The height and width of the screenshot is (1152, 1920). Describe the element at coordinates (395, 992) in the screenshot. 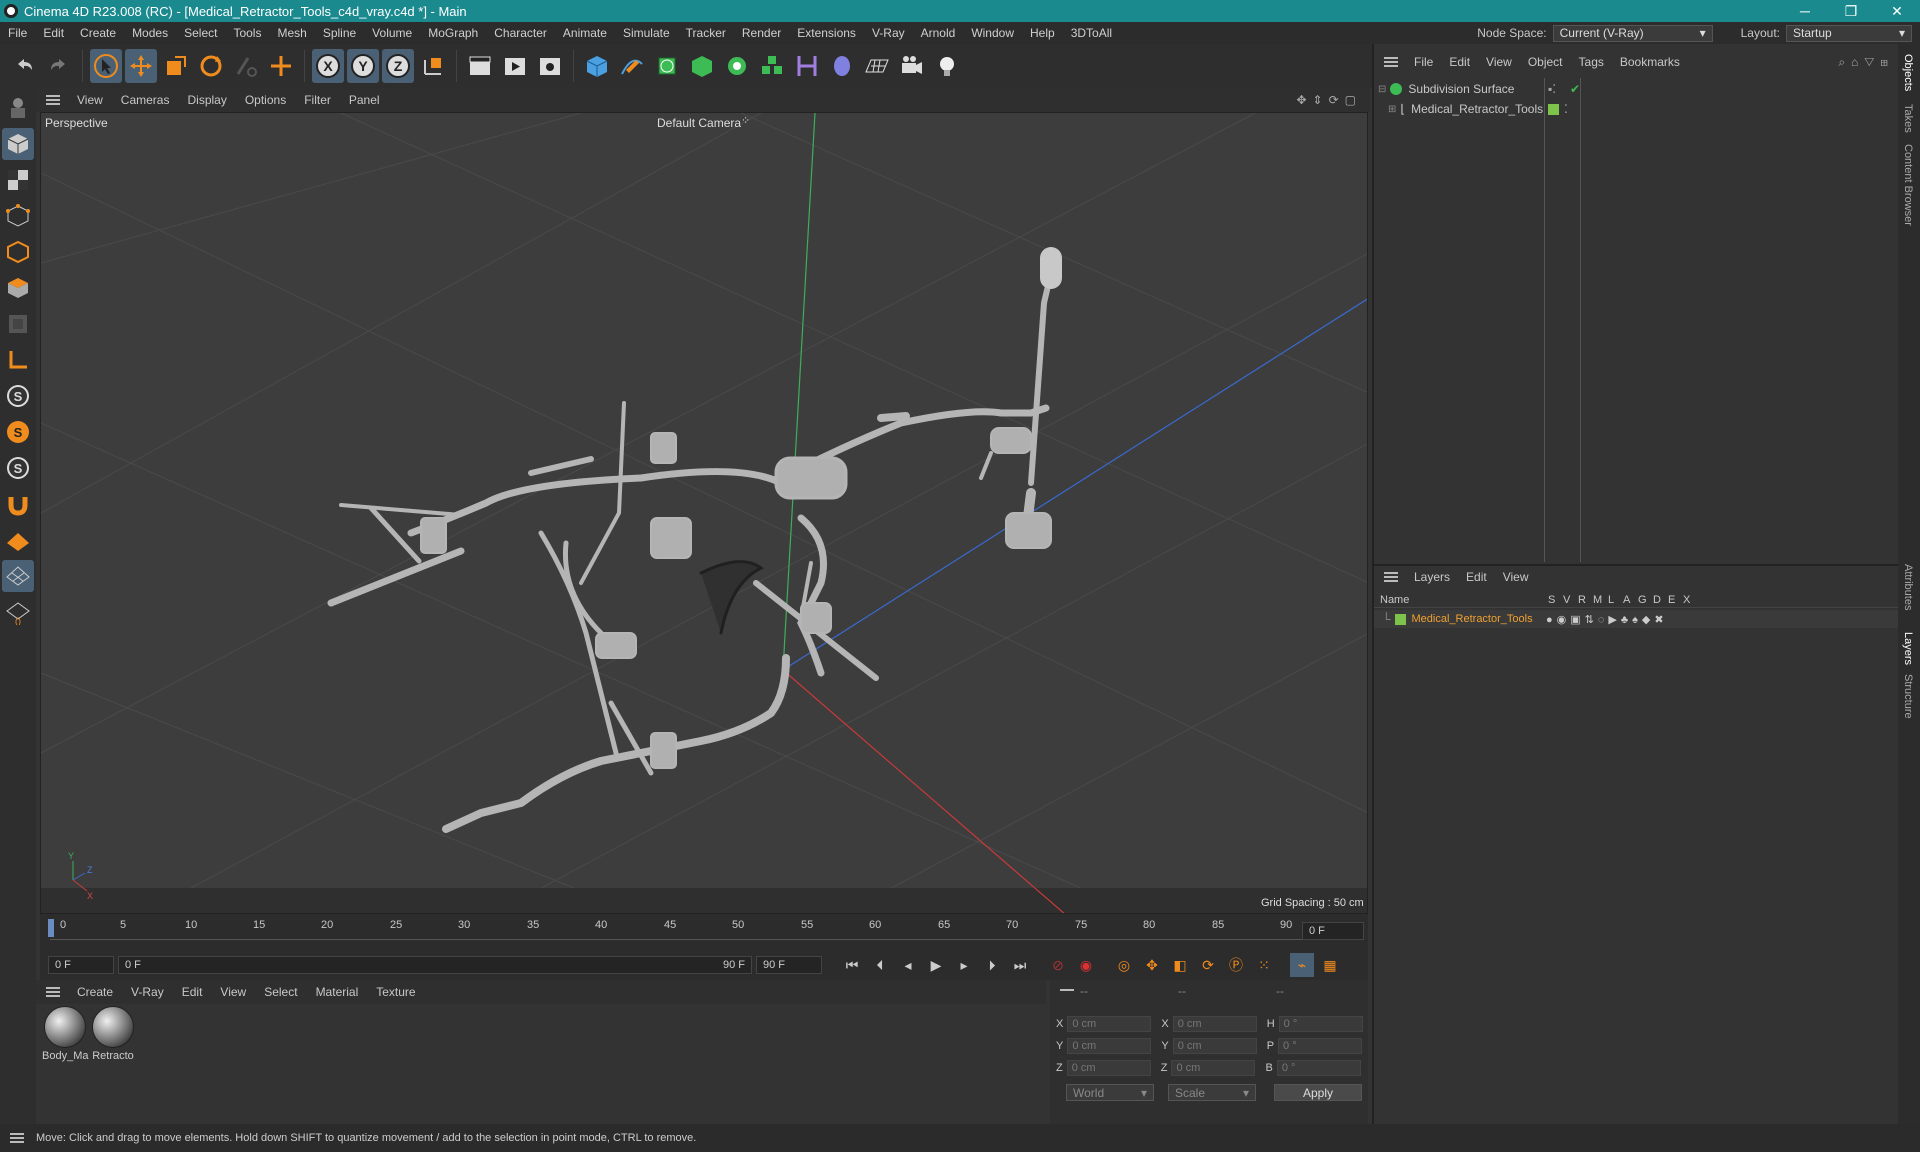

I see `material-menu-texture: Texture` at that location.